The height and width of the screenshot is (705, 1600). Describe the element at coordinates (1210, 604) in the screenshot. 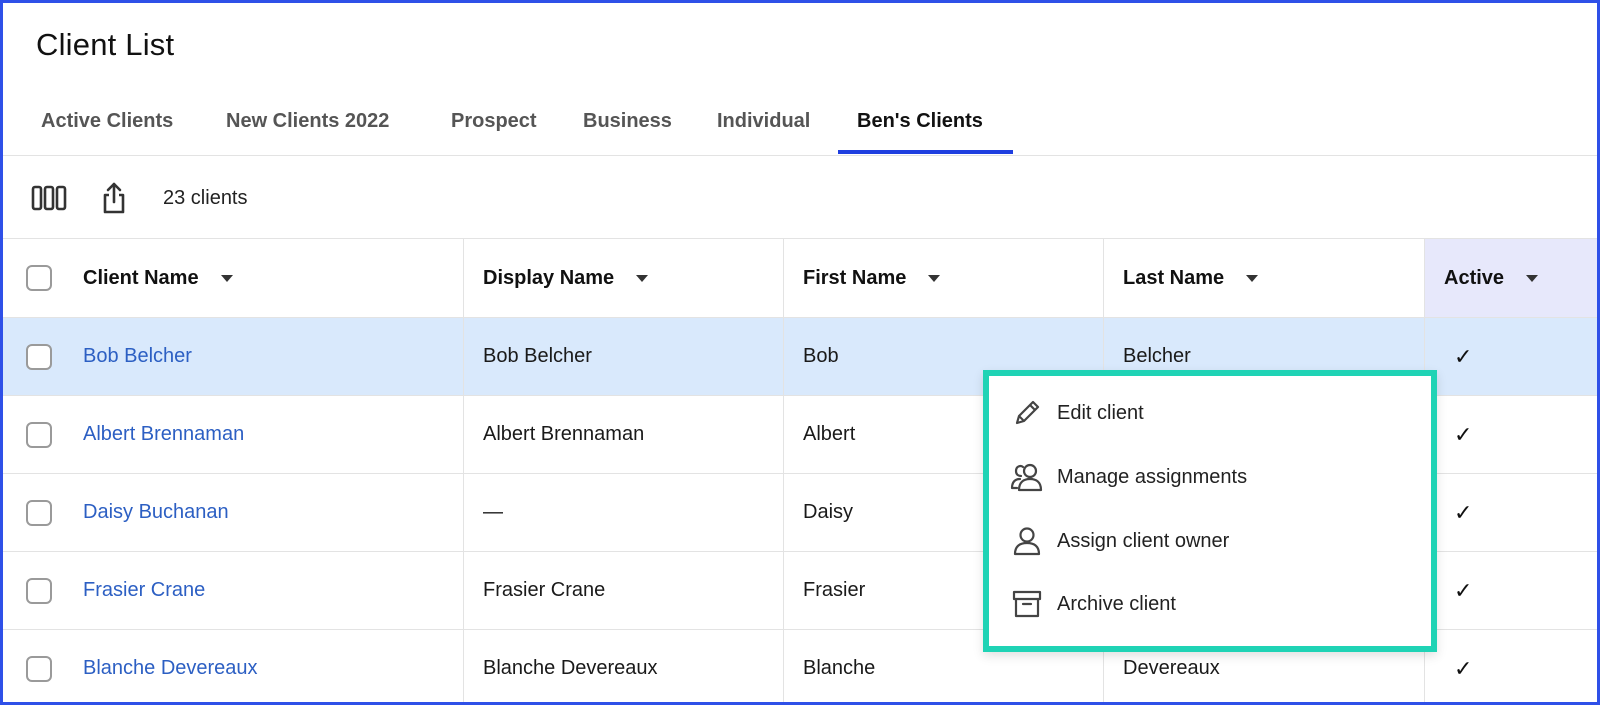

I see `menu-item-archive-client: Archive client` at that location.